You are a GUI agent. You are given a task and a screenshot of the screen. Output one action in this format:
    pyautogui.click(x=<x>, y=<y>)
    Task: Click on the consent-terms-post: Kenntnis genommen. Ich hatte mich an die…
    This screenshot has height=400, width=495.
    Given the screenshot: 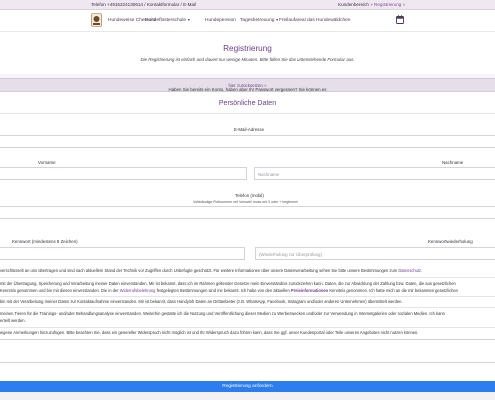 What is the action you would take?
    pyautogui.click(x=393, y=290)
    